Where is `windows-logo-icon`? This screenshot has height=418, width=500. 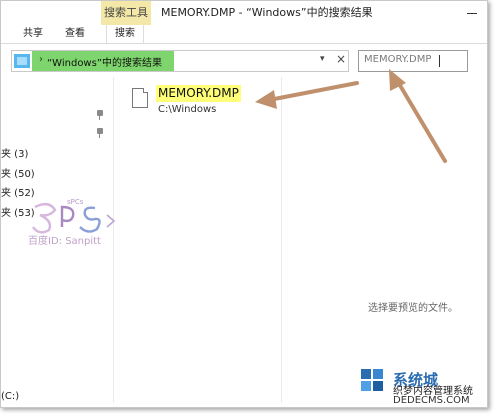
windows-logo-icon is located at coordinates (372, 380).